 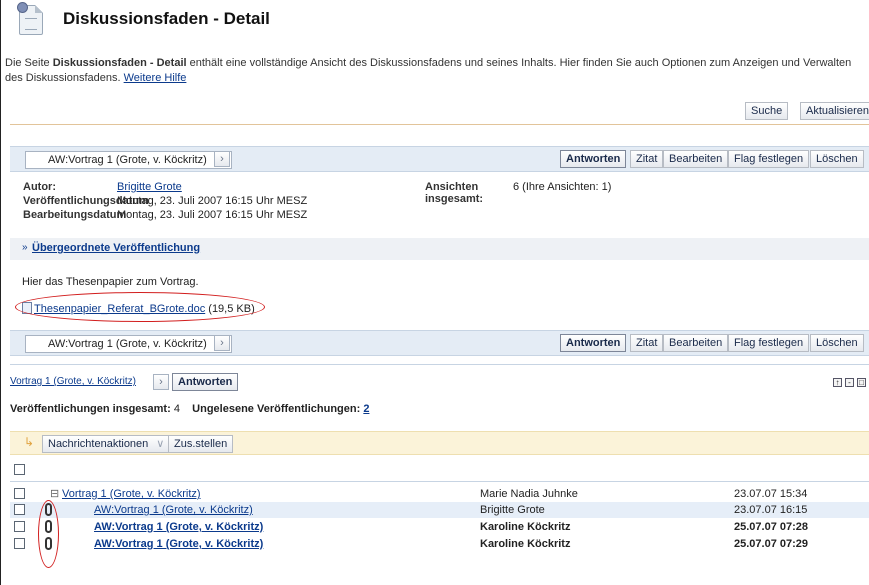 I want to click on thread-row-date: 23.07.07 16:15, so click(x=771, y=510).